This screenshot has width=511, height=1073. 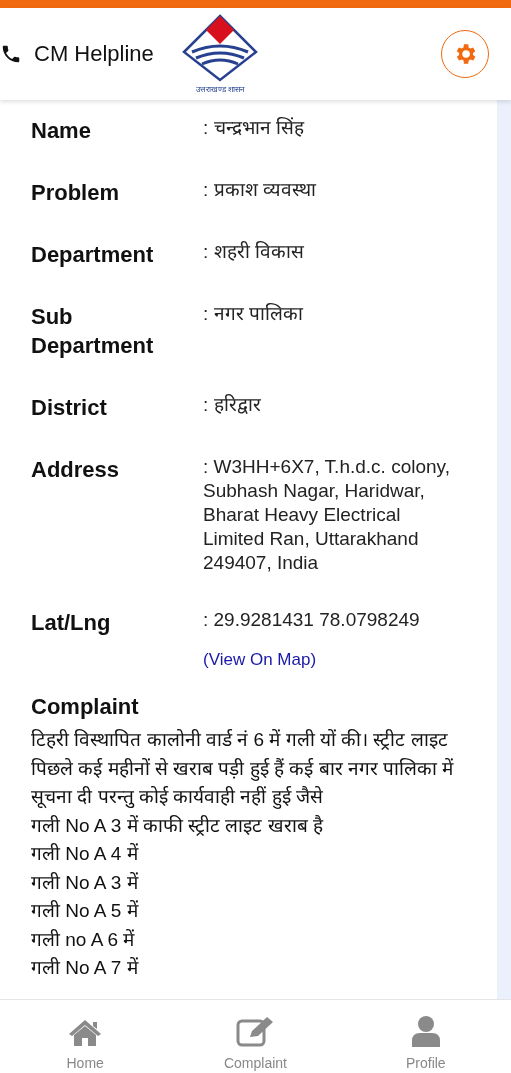 What do you see at coordinates (93, 255) in the screenshot?
I see `field-label: Department` at bounding box center [93, 255].